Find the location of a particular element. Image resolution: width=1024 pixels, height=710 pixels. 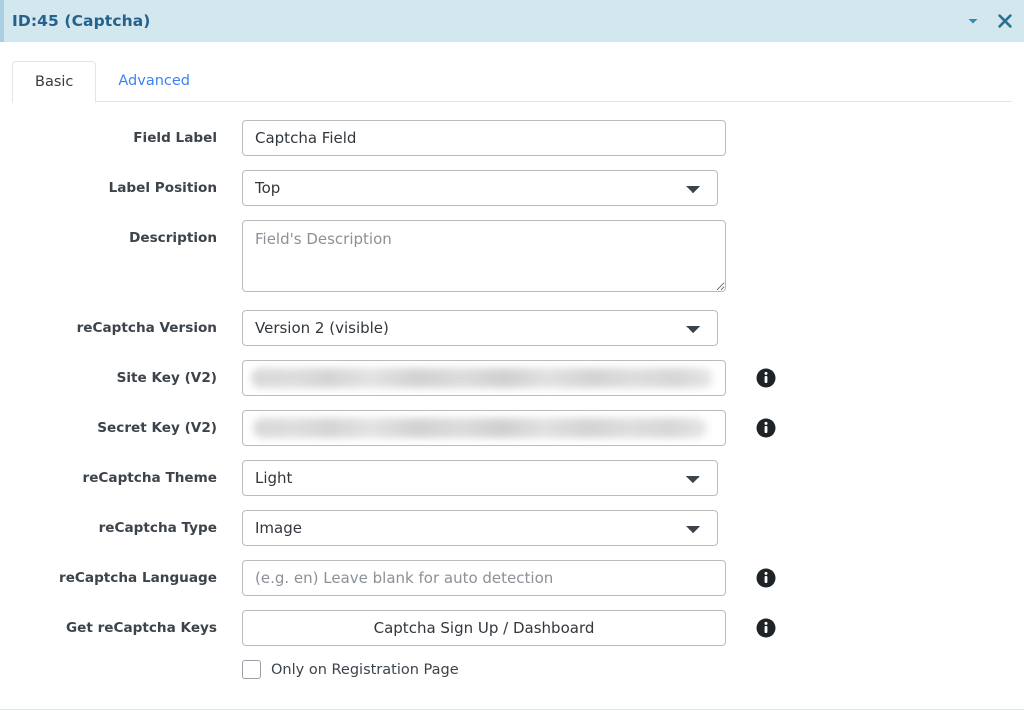

row-recaptcha-language: reCaptcha Language is located at coordinates (512, 578).